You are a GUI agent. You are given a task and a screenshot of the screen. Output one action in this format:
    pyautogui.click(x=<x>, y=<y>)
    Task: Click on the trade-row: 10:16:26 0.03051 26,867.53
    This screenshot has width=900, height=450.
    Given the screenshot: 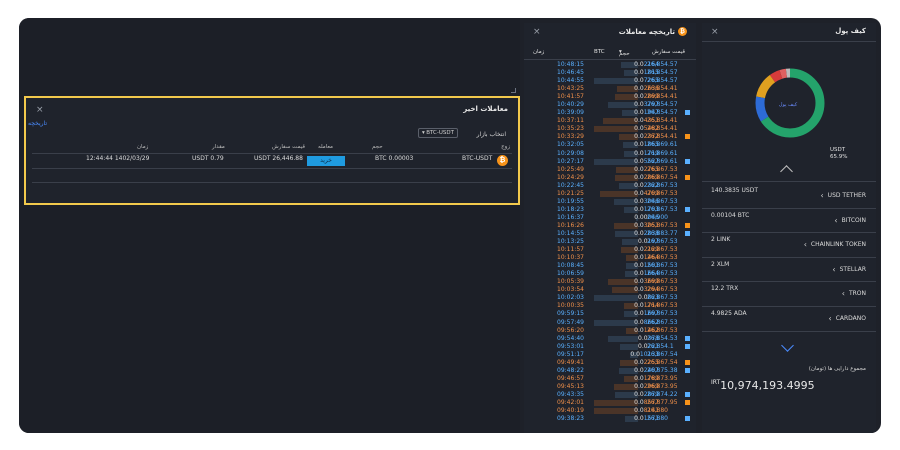 What is the action you would take?
    pyautogui.click(x=622, y=226)
    